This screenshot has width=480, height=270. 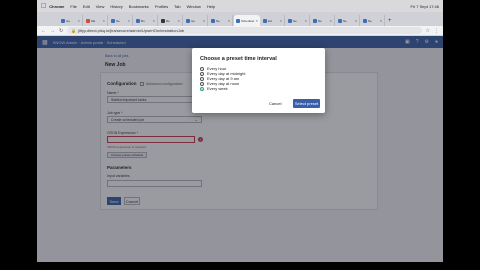 What do you see at coordinates (211, 6) in the screenshot?
I see `menu-item-help: Help` at bounding box center [211, 6].